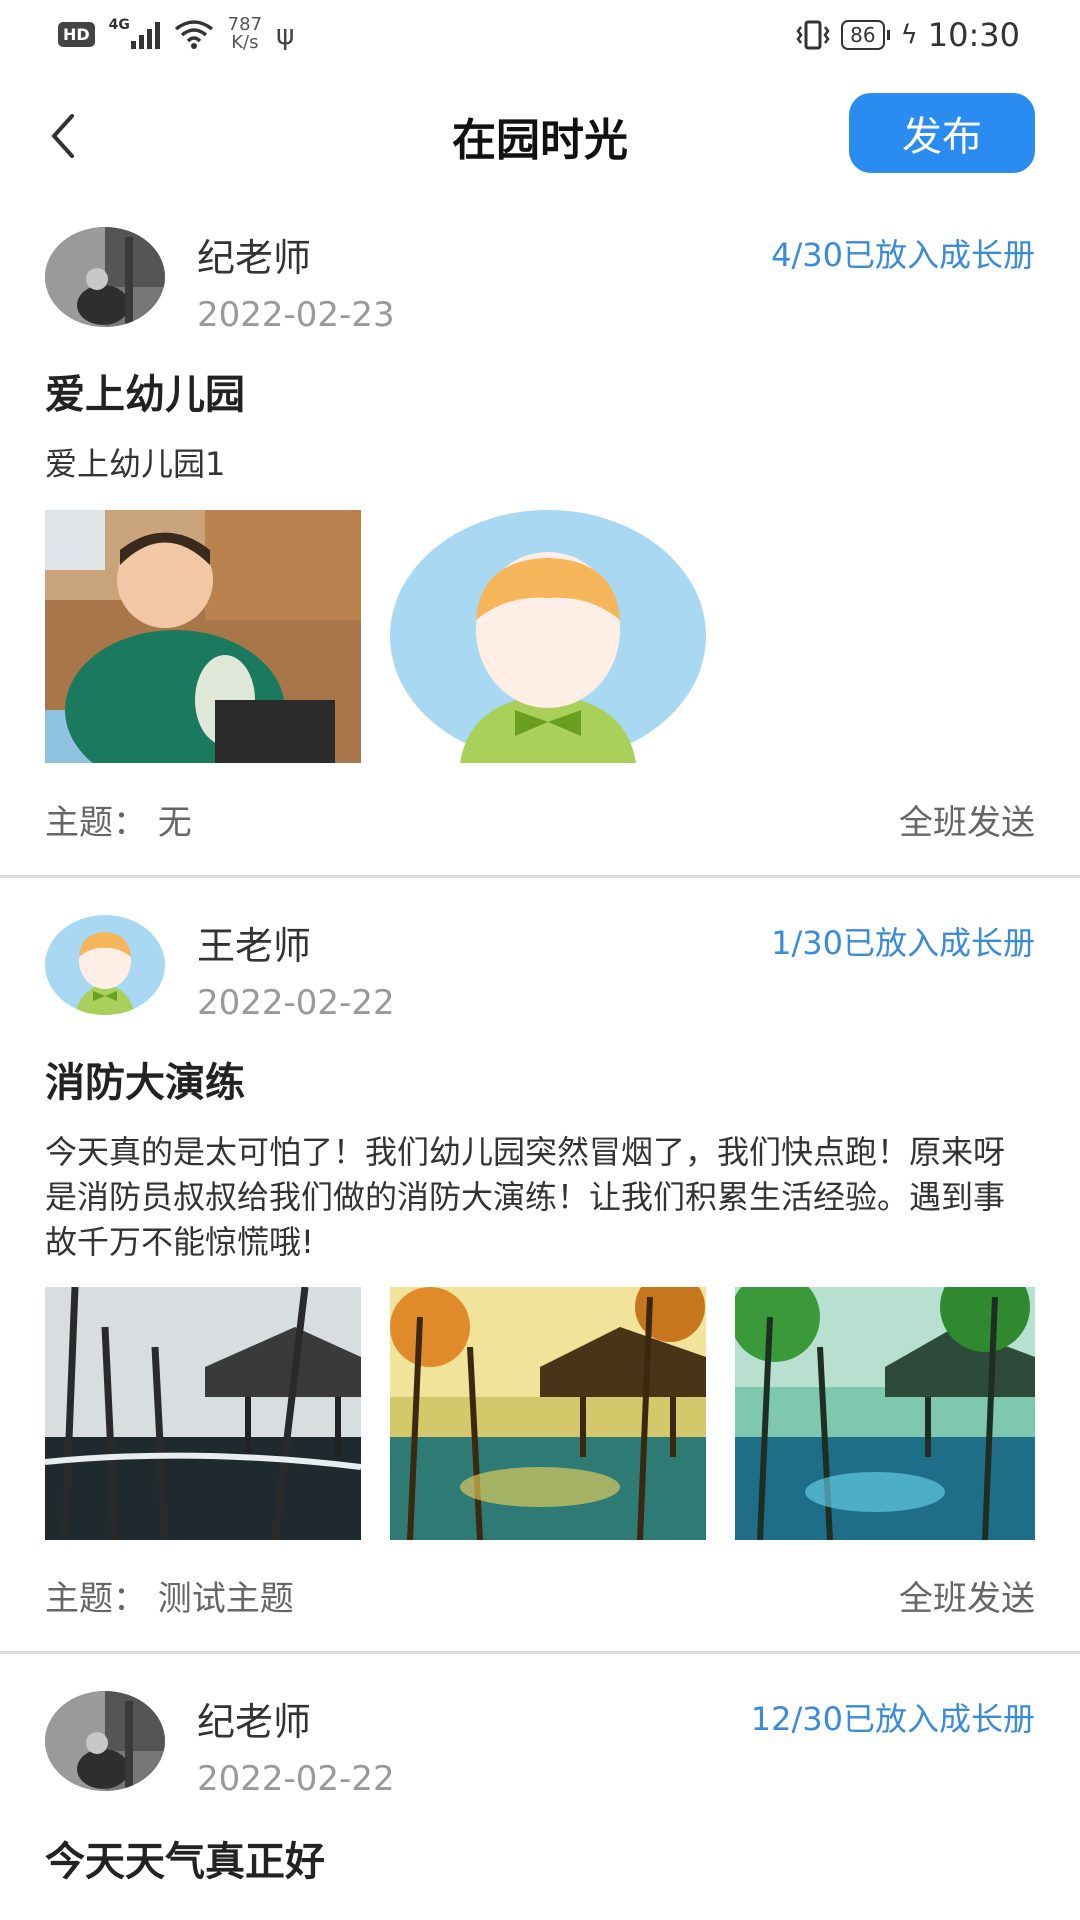 Image resolution: width=1080 pixels, height=1920 pixels. I want to click on post-topic: 主题： 测试主题, so click(169, 1599).